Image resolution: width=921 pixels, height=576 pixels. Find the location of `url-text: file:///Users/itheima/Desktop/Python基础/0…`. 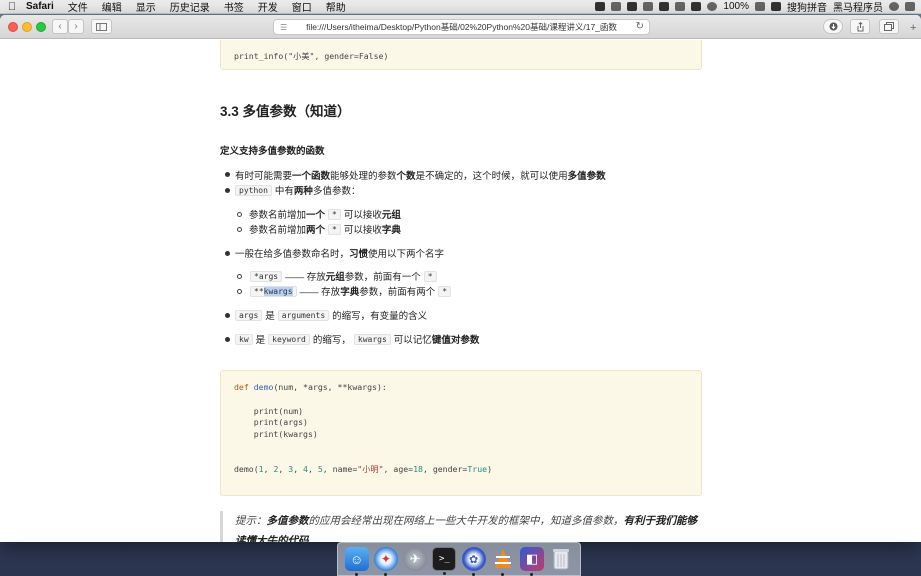

url-text: file:///Users/itheima/Desktop/Python基础/0… is located at coordinates (461, 27).